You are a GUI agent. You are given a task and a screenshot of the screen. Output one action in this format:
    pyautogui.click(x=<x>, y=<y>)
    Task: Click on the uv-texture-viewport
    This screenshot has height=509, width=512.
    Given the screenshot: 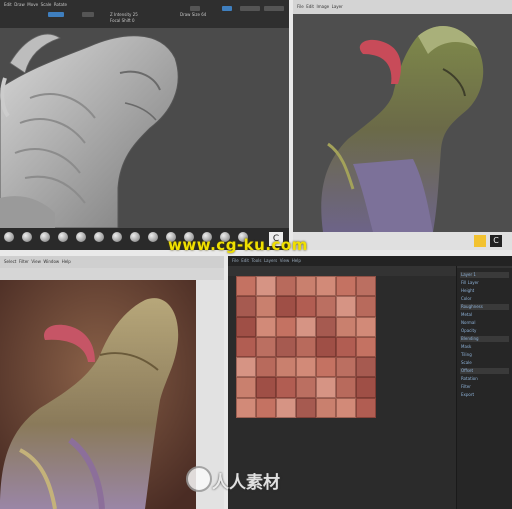 What is the action you would take?
    pyautogui.click(x=306, y=347)
    